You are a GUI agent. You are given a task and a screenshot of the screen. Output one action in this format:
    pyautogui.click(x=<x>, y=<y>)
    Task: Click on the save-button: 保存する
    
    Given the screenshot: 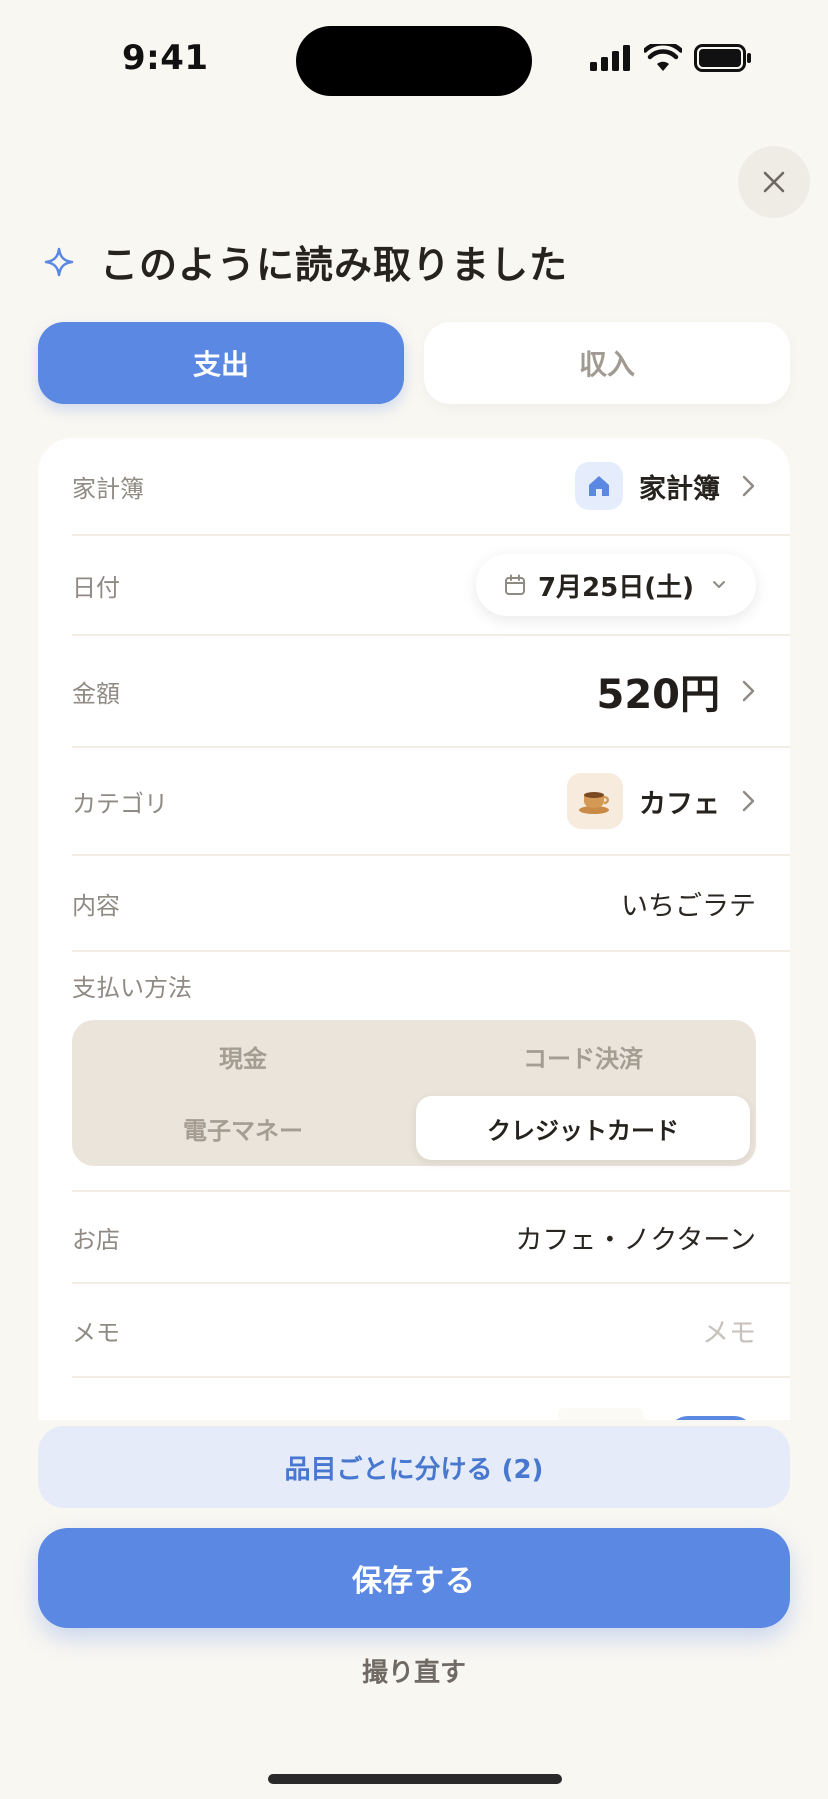 What is the action you would take?
    pyautogui.click(x=414, y=1578)
    